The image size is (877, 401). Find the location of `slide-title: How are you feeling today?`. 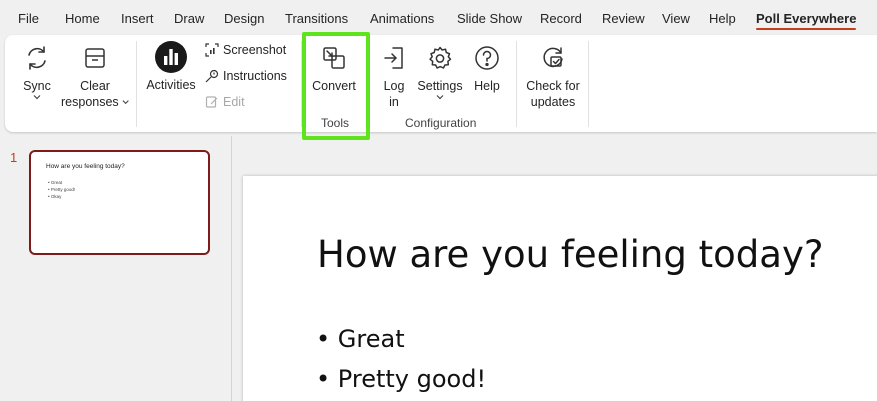

slide-title: How are you feeling today? is located at coordinates (570, 254).